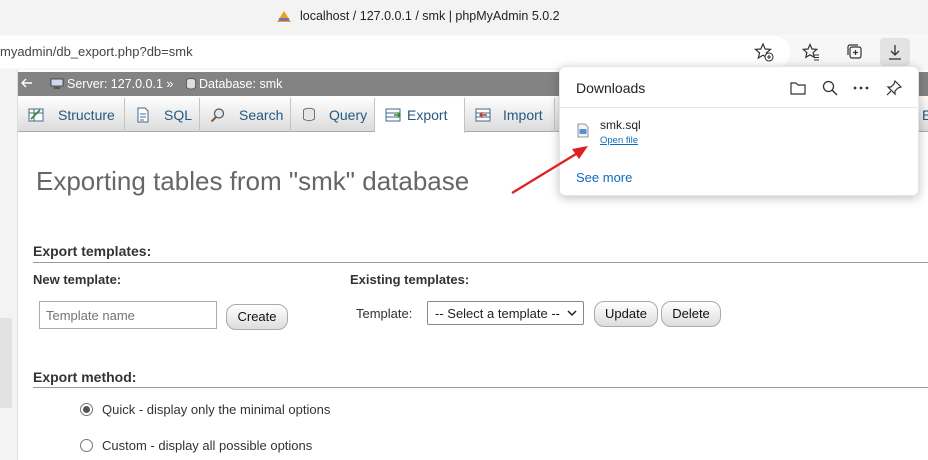 This screenshot has width=928, height=460. Describe the element at coordinates (523, 115) in the screenshot. I see `tab-label: Import` at that location.